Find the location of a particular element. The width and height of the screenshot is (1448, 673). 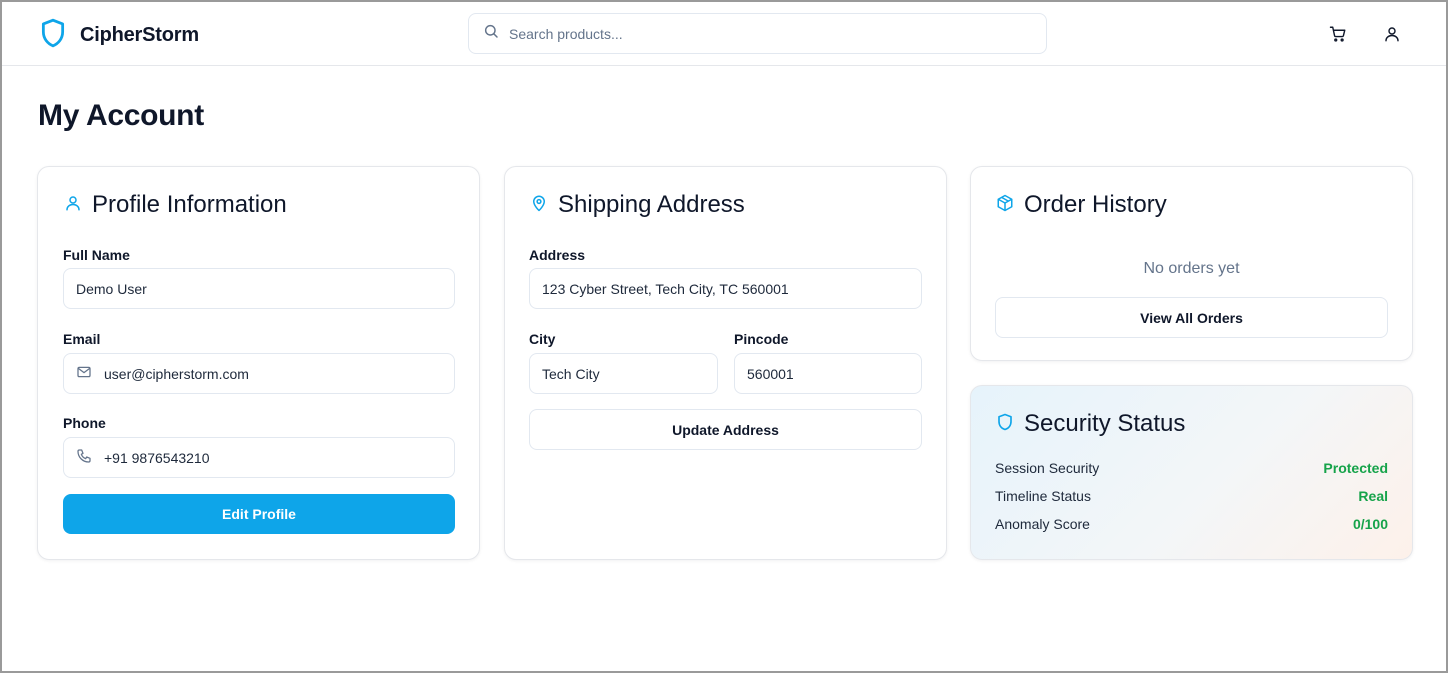

security-title-text: Security Status is located at coordinates (1105, 423).